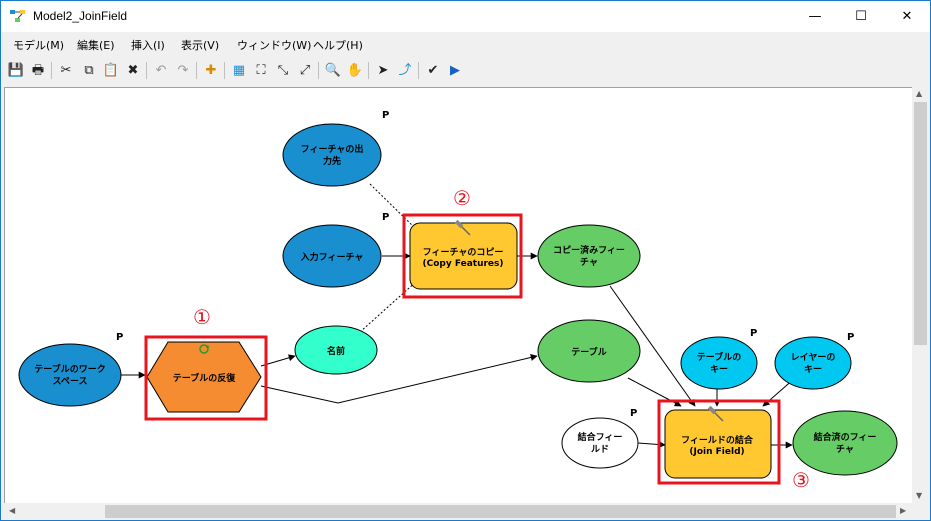 This screenshot has width=931, height=521. I want to click on connector-name-to-copy, so click(389, 306).